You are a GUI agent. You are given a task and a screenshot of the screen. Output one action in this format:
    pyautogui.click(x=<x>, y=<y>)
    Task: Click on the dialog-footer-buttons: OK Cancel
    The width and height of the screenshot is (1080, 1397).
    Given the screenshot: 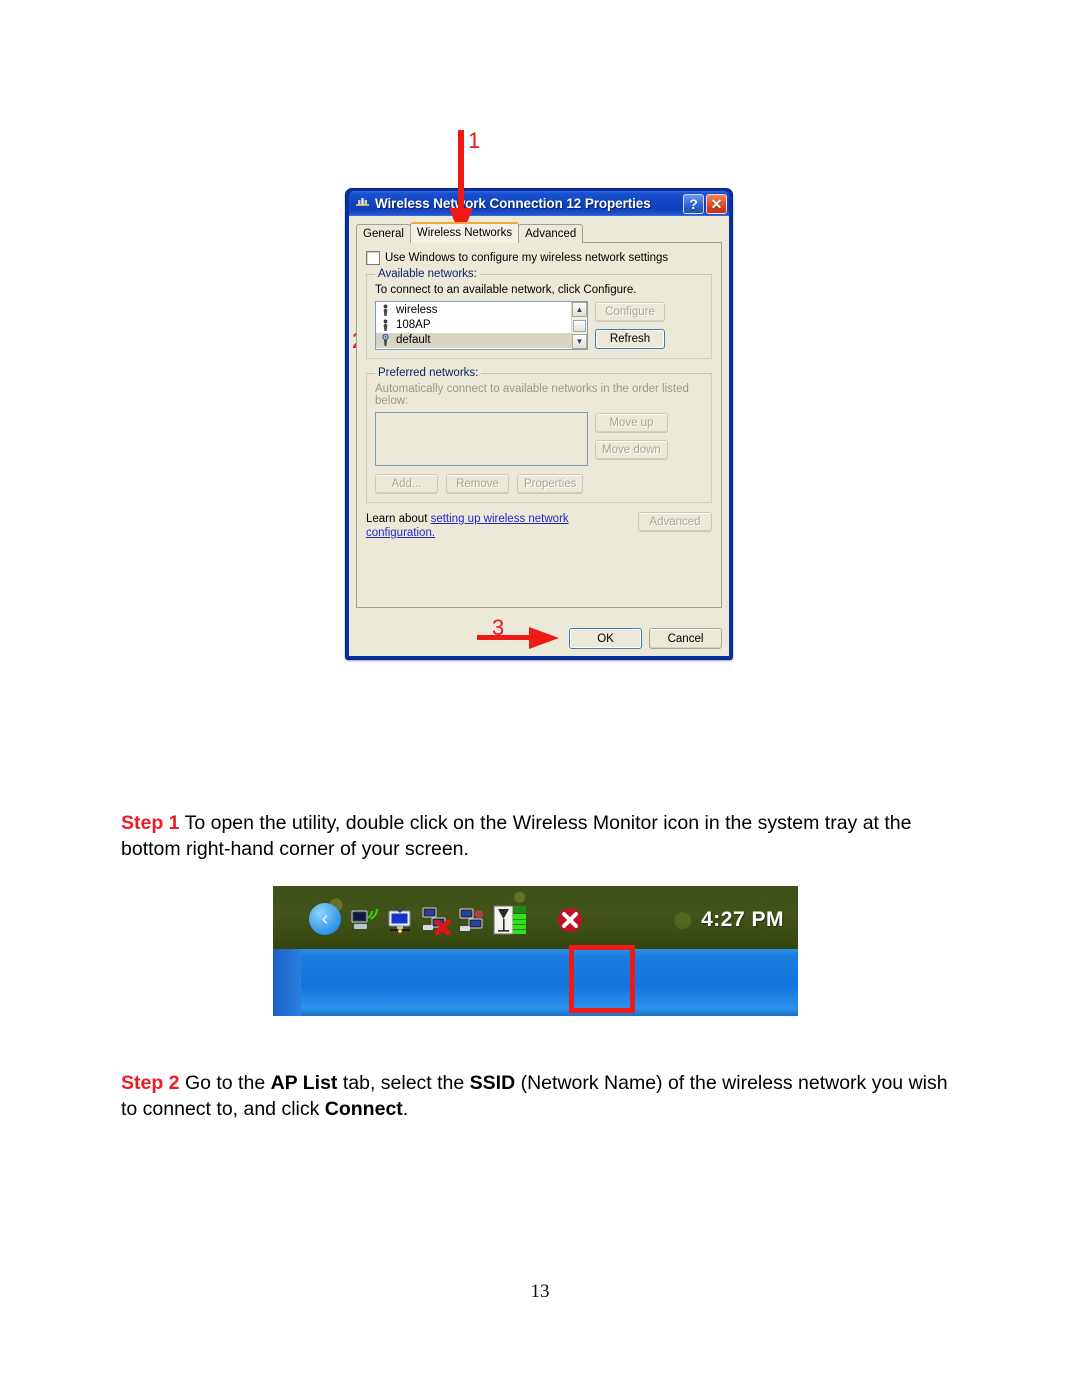 What is the action you would take?
    pyautogui.click(x=645, y=638)
    